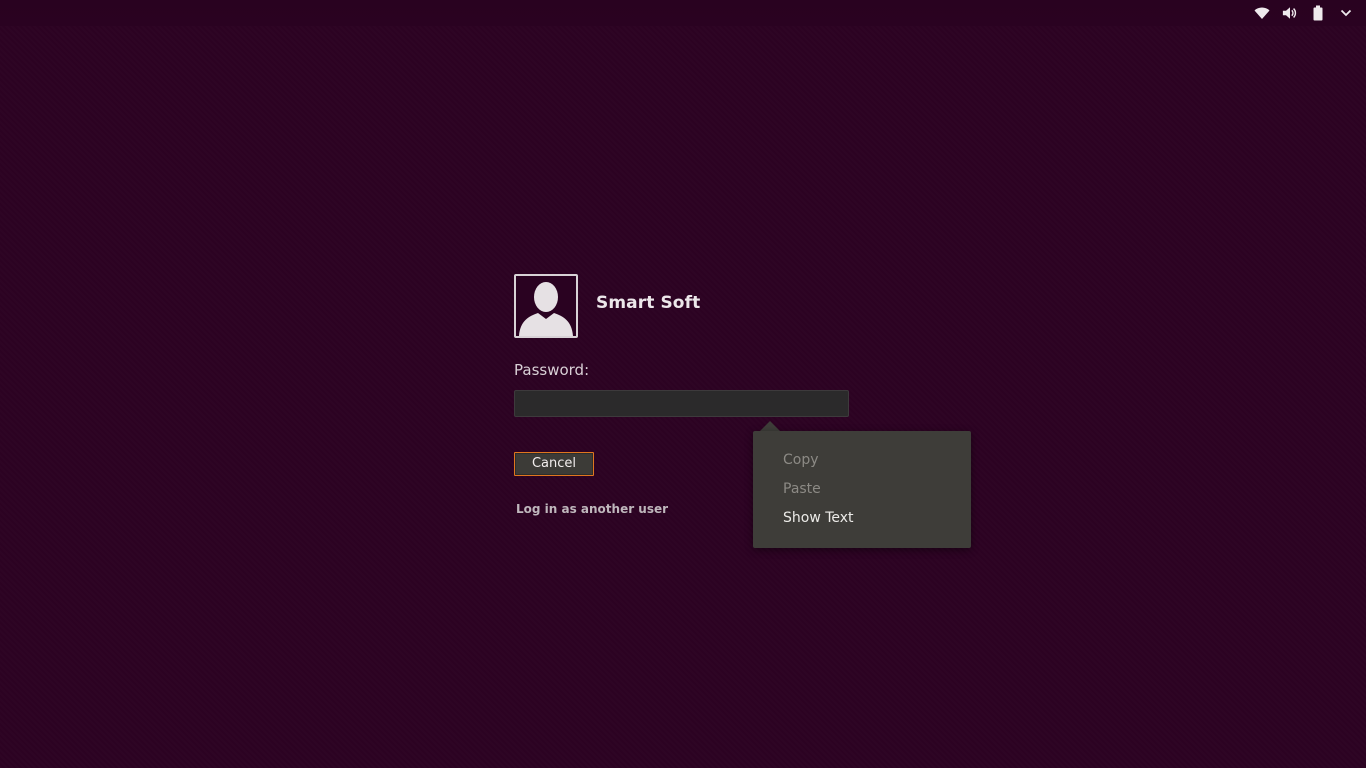  Describe the element at coordinates (802, 489) in the screenshot. I see `menu-item-paste: Paste` at that location.